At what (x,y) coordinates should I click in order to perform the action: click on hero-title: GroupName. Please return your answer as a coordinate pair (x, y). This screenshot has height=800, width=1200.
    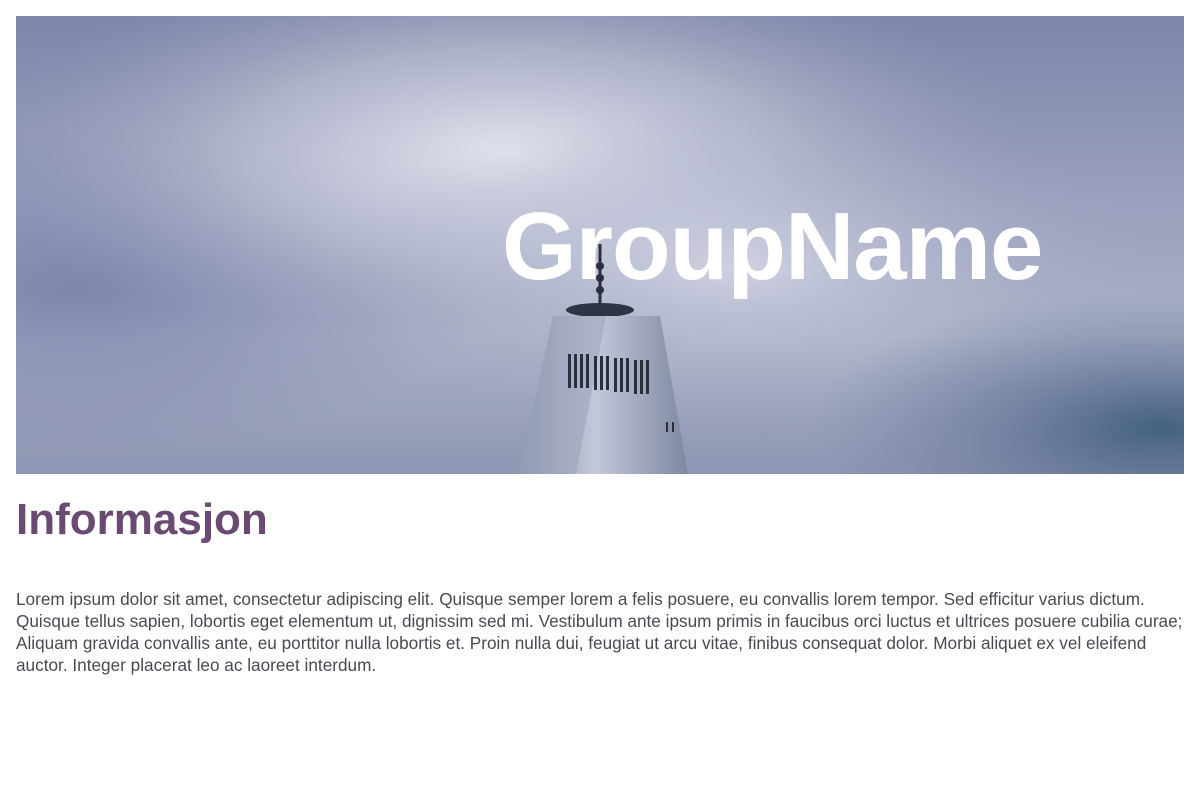
    Looking at the image, I should click on (772, 246).